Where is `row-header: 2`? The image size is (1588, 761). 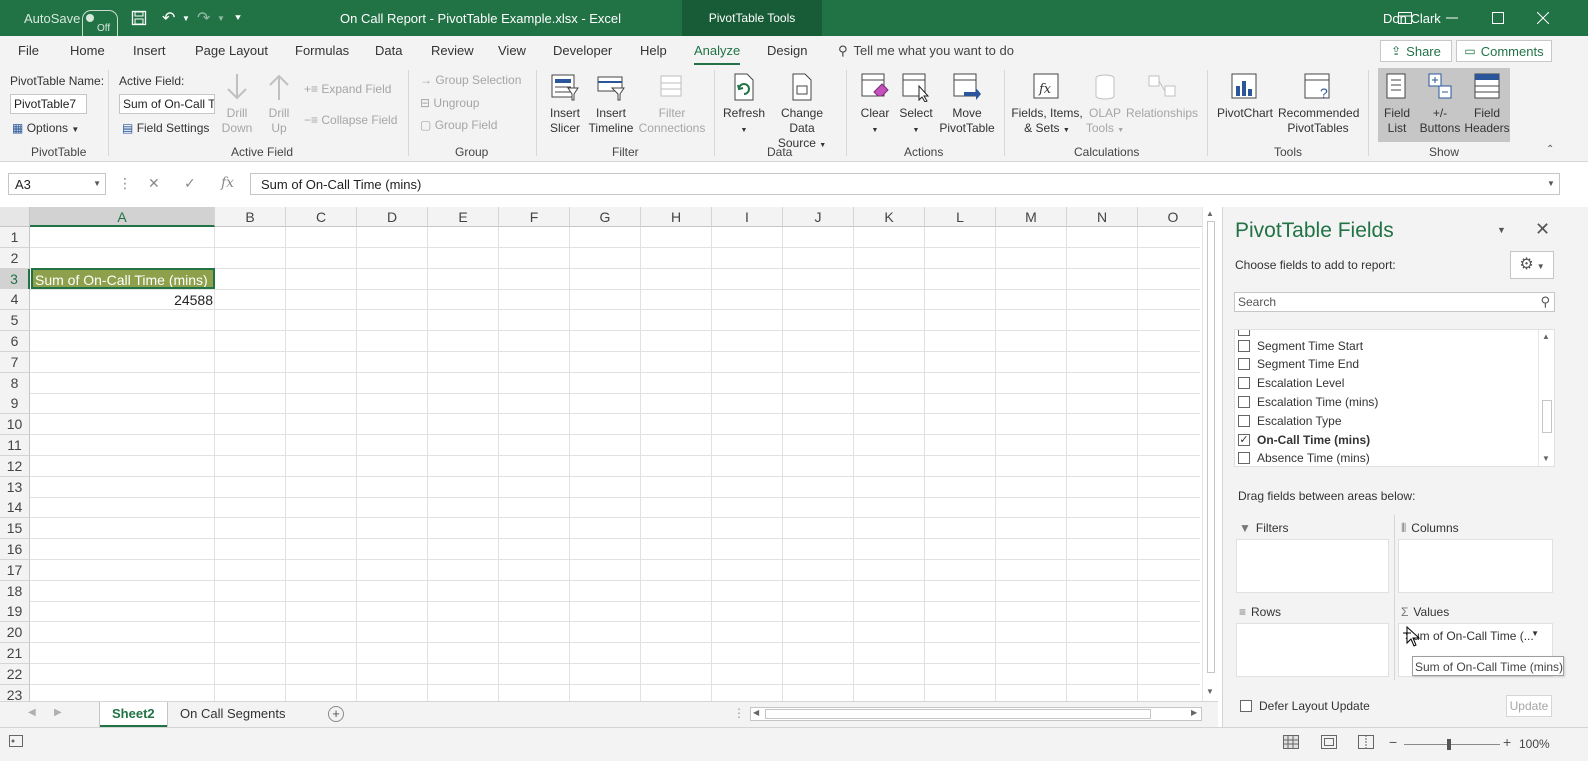
row-header: 2 is located at coordinates (15, 258).